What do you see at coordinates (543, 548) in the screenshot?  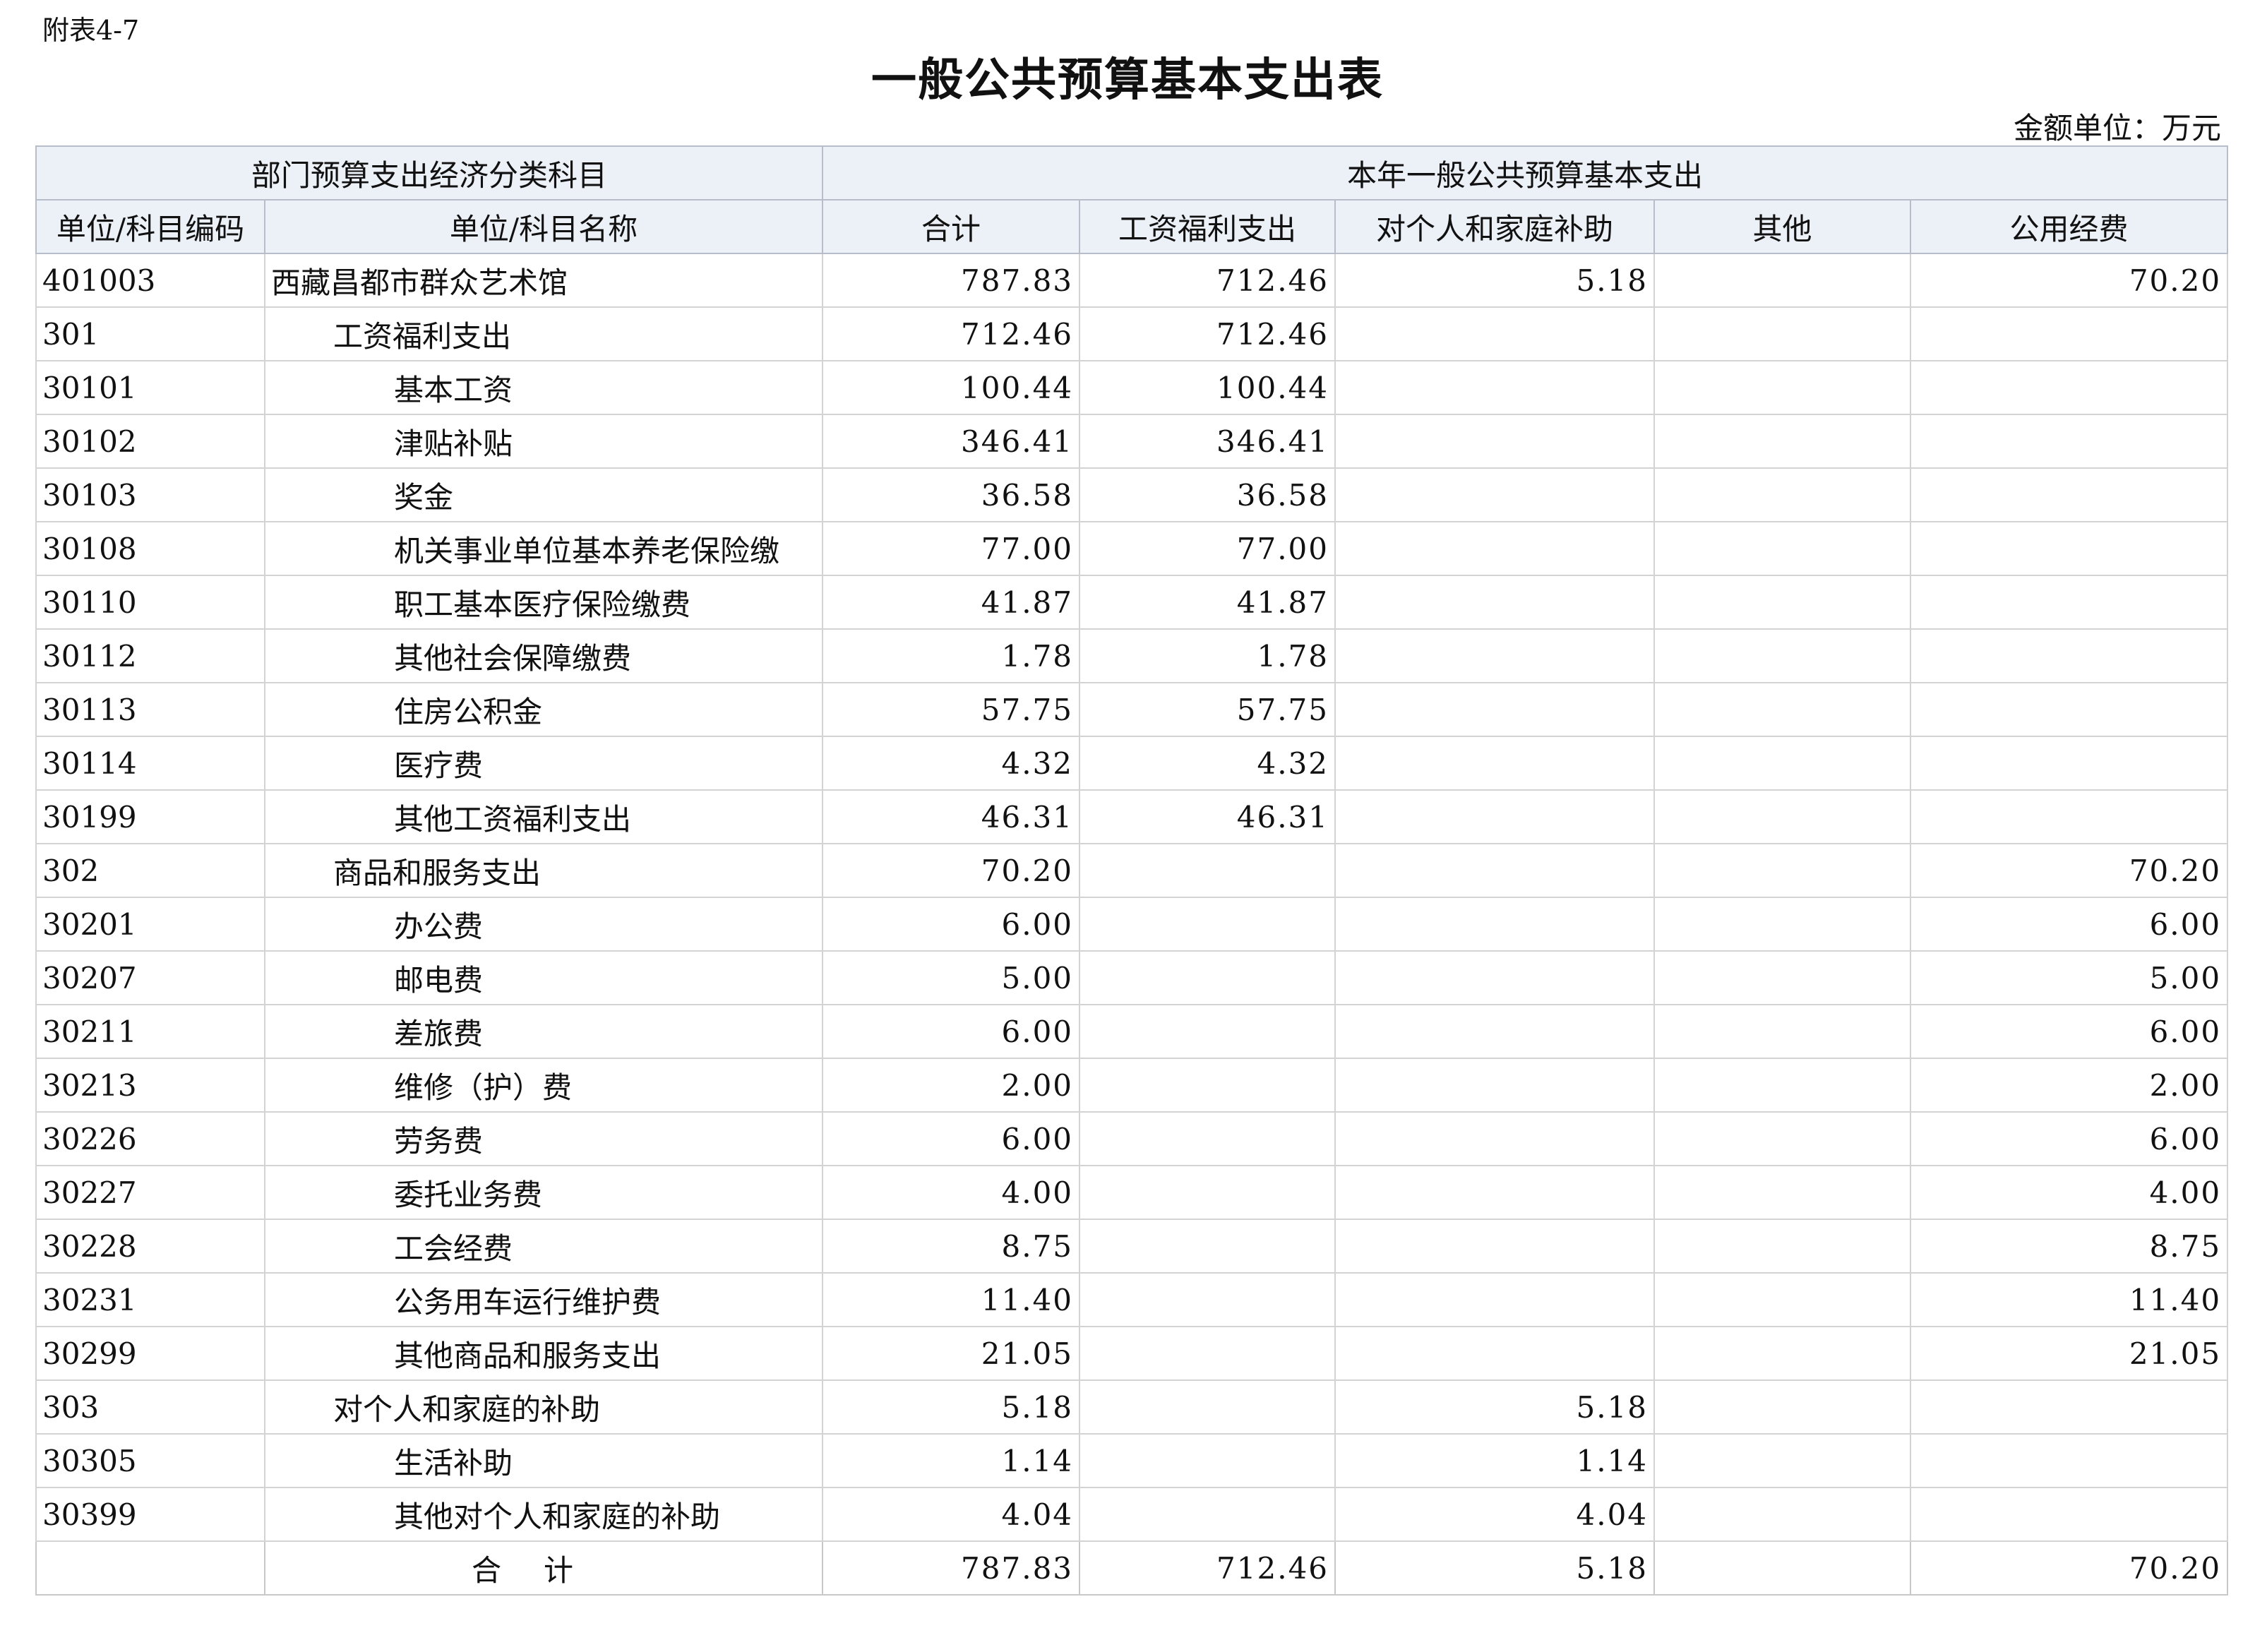 I see `row-name: 机关事业单位基本养老保险缴` at bounding box center [543, 548].